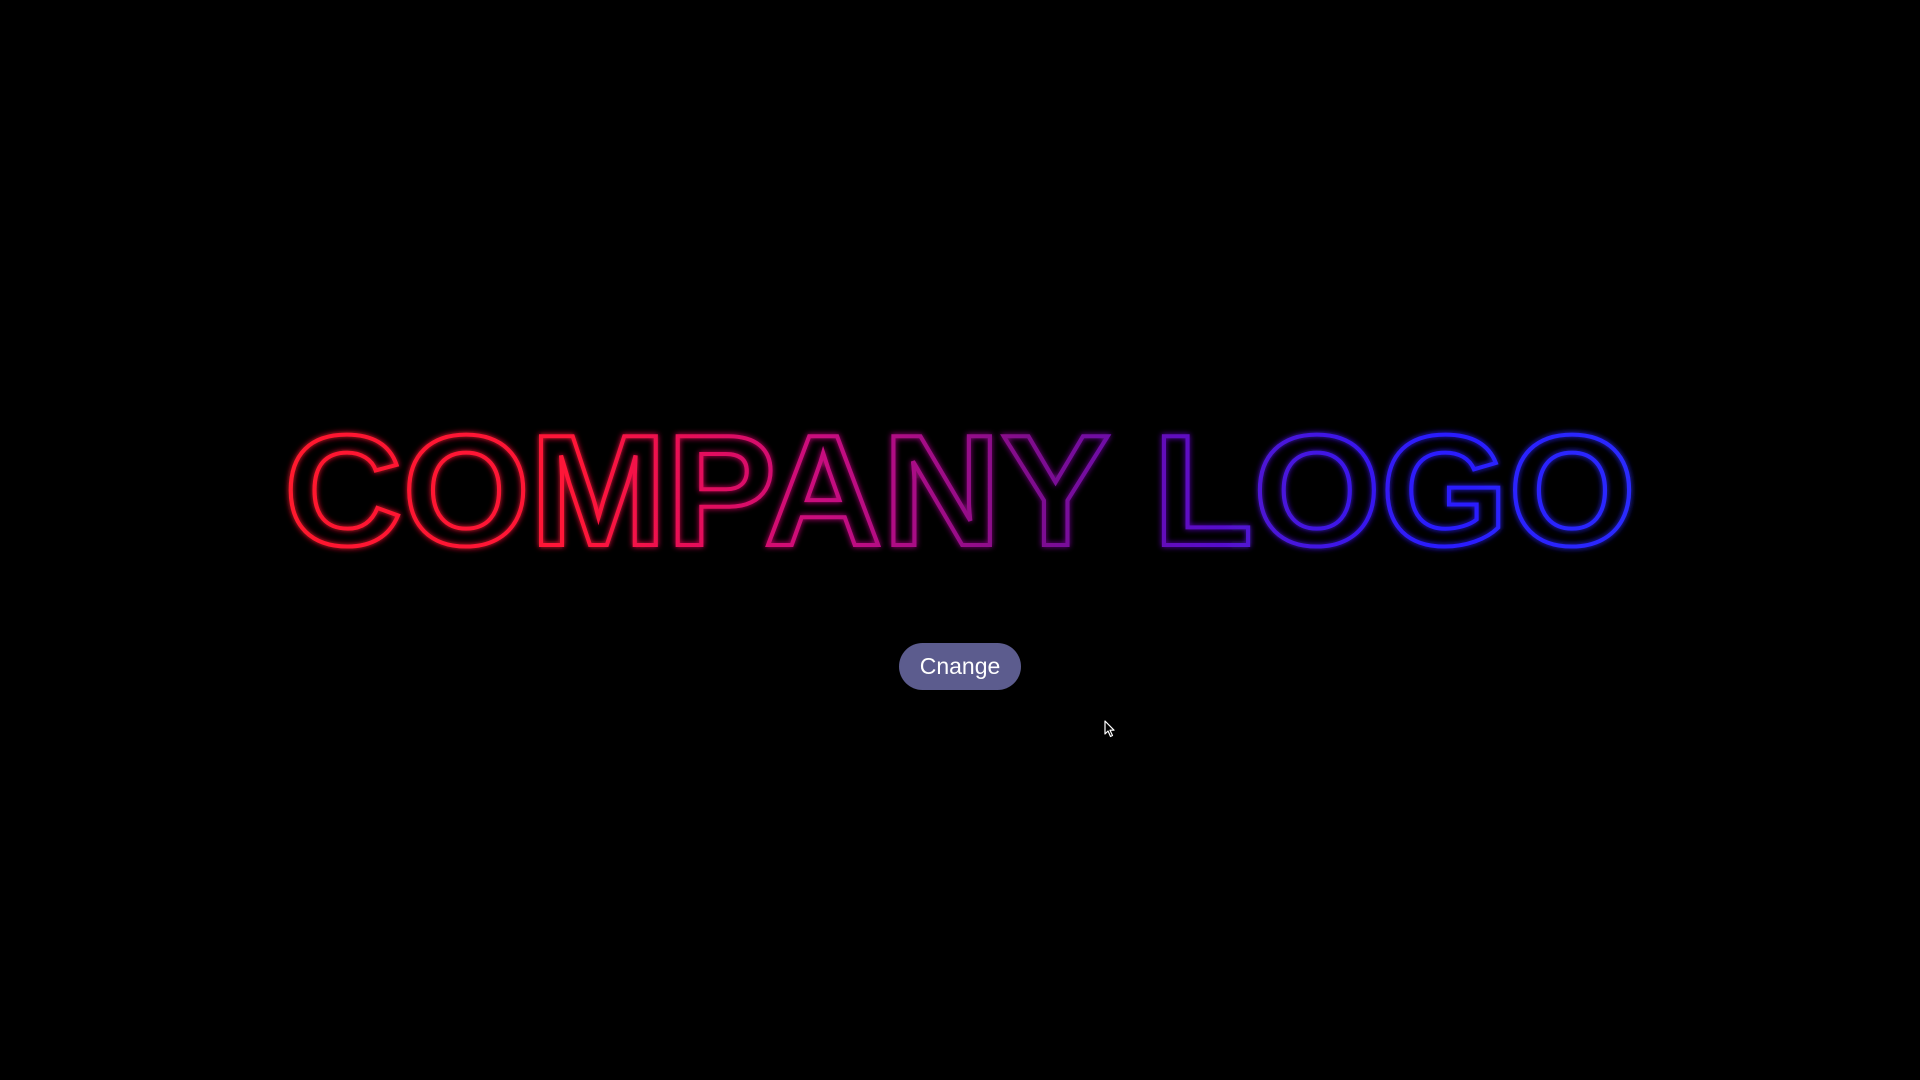 The image size is (1920, 1080). What do you see at coordinates (1110, 729) in the screenshot?
I see `mouse-pointer-icon` at bounding box center [1110, 729].